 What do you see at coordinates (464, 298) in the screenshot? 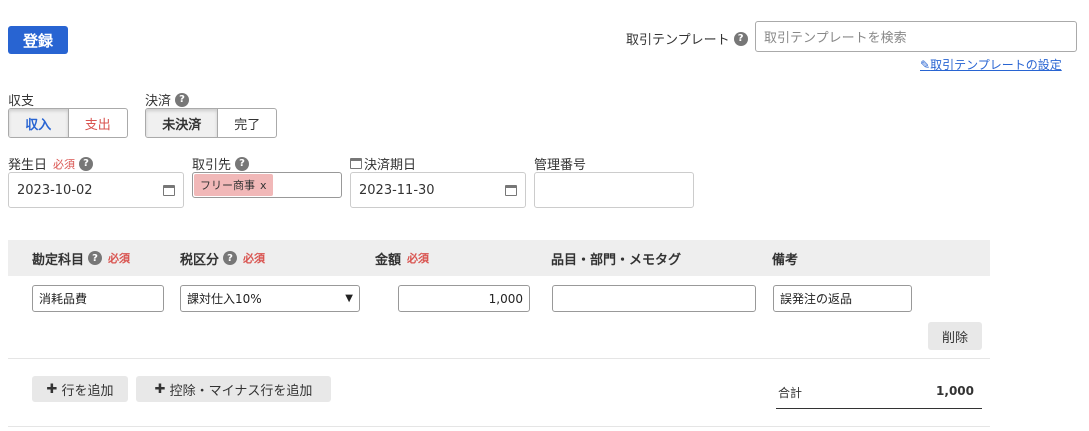
I see `amount-input: 1,000` at bounding box center [464, 298].